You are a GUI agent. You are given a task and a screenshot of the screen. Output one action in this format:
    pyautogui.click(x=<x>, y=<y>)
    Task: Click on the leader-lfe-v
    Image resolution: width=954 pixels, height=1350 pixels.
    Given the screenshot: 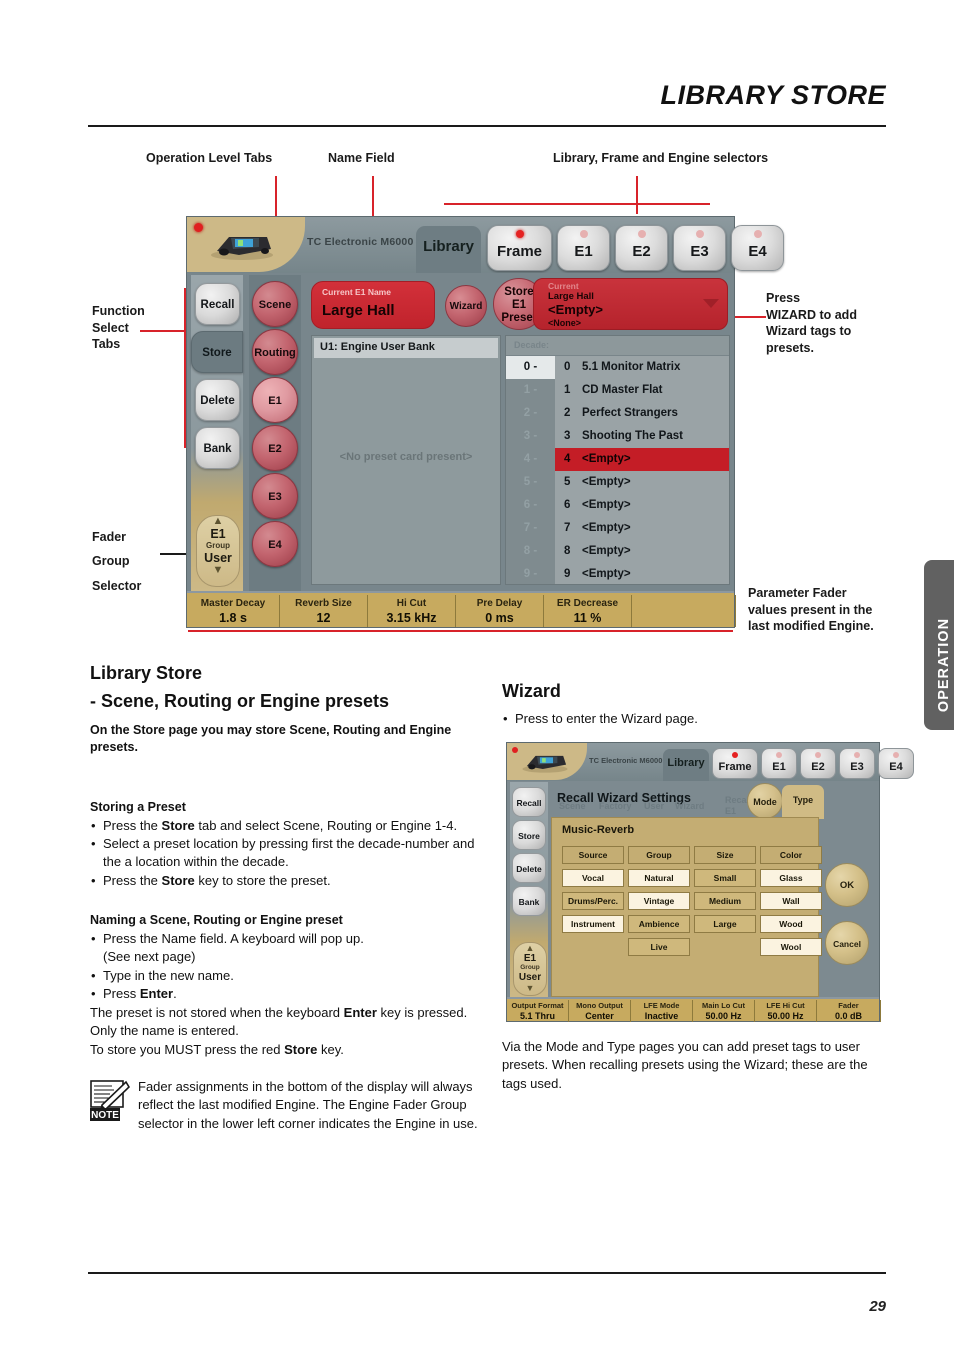 What is the action you would take?
    pyautogui.click(x=637, y=195)
    